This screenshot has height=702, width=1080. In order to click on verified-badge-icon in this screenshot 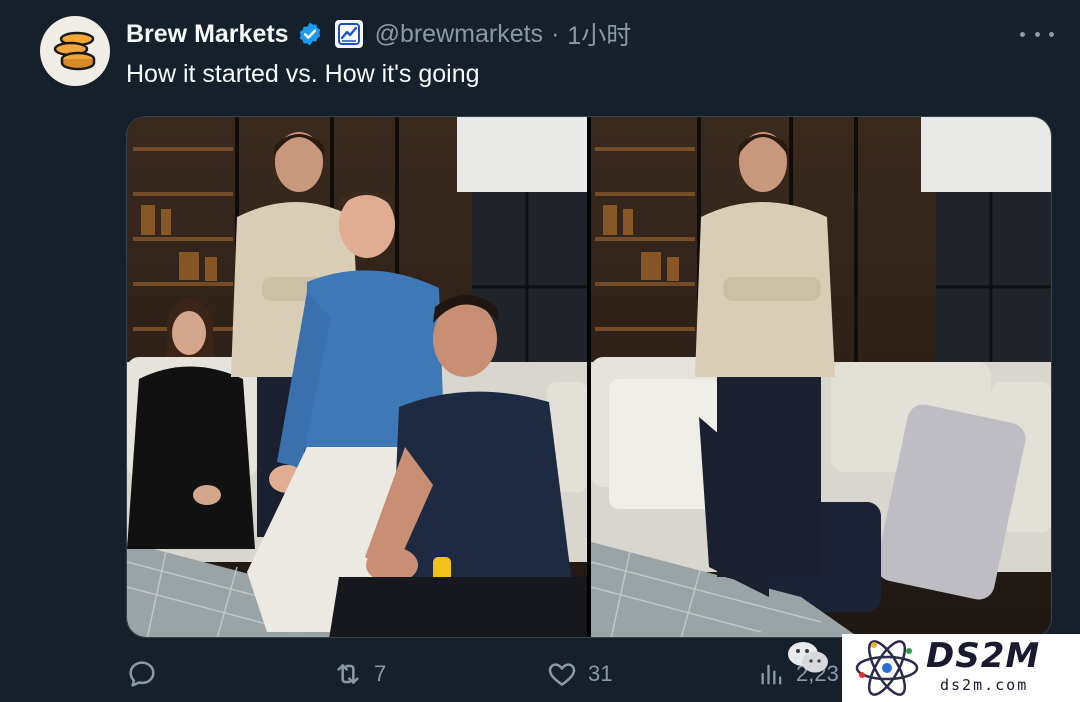, I will do `click(310, 34)`.